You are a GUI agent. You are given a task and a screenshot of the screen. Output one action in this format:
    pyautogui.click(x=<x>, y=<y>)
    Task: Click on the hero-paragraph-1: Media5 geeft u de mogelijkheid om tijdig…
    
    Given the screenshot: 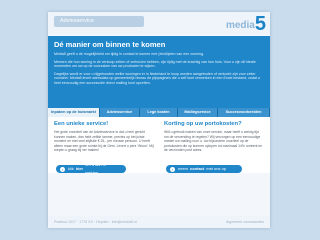 What is the action you would take?
    pyautogui.click(x=129, y=54)
    